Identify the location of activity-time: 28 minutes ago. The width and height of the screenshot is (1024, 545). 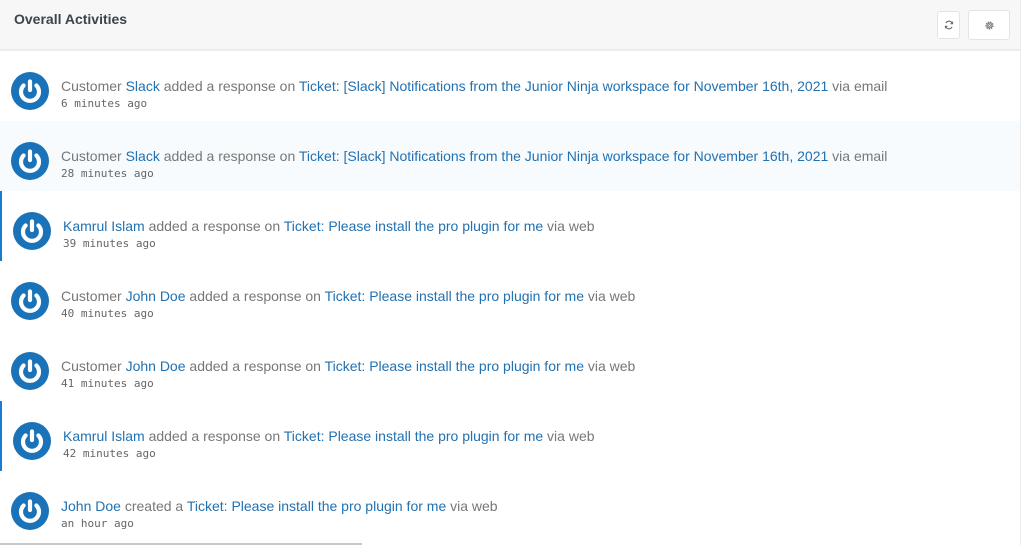
(107, 173).